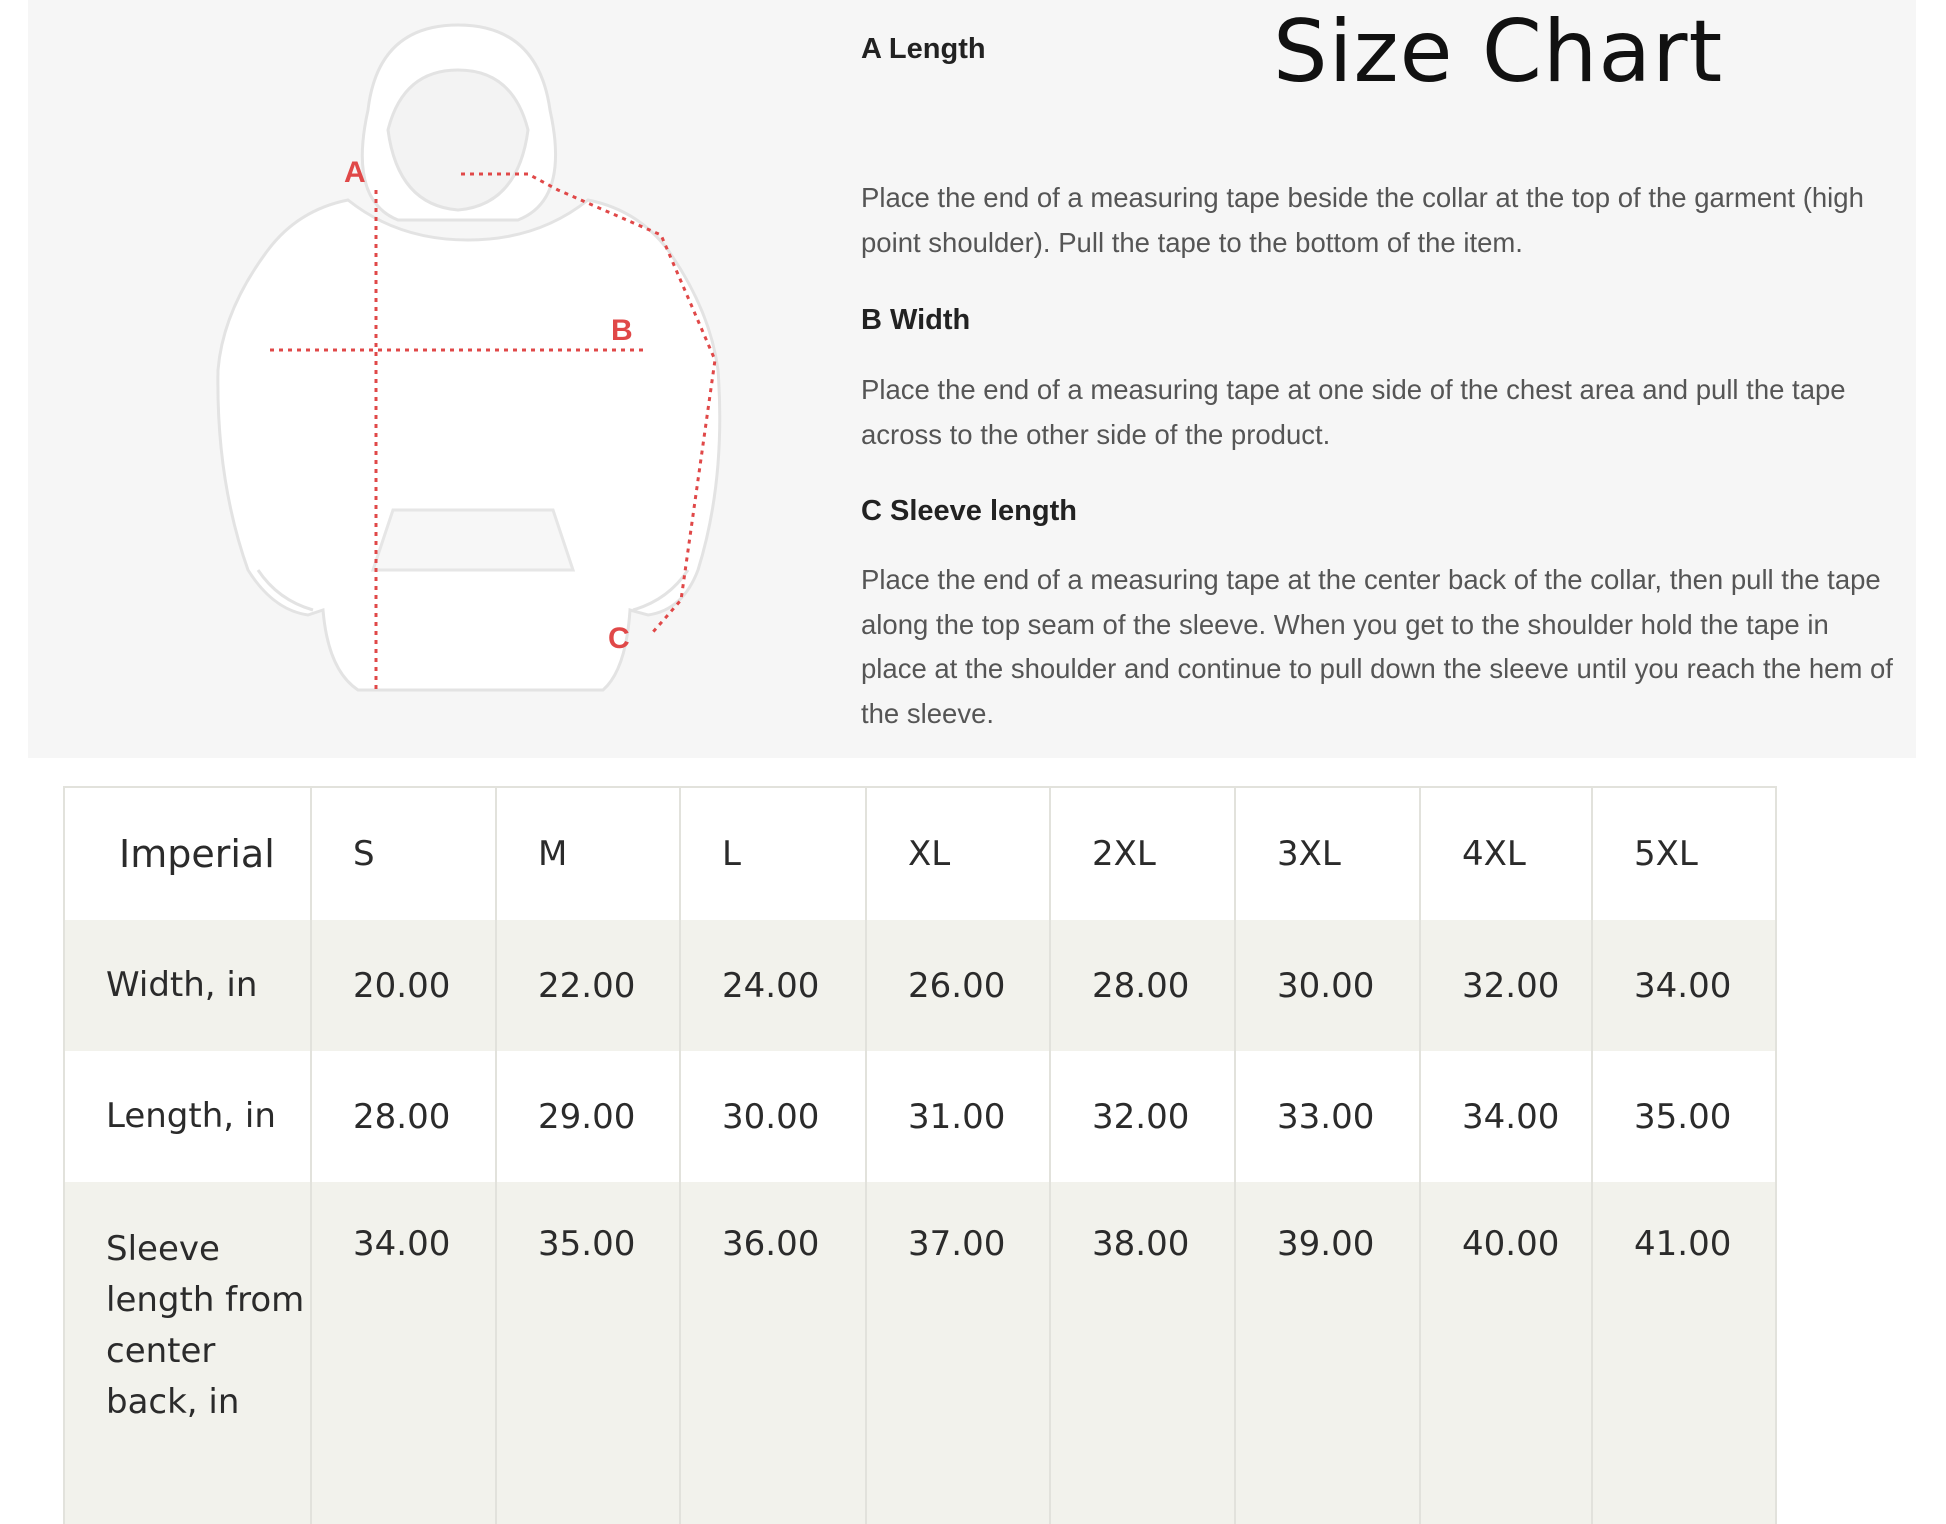 This screenshot has height=1524, width=1946. I want to click on table-header-row: Imperial S M L XL 2XL 3XL 4XL 5XL, so click(920, 853).